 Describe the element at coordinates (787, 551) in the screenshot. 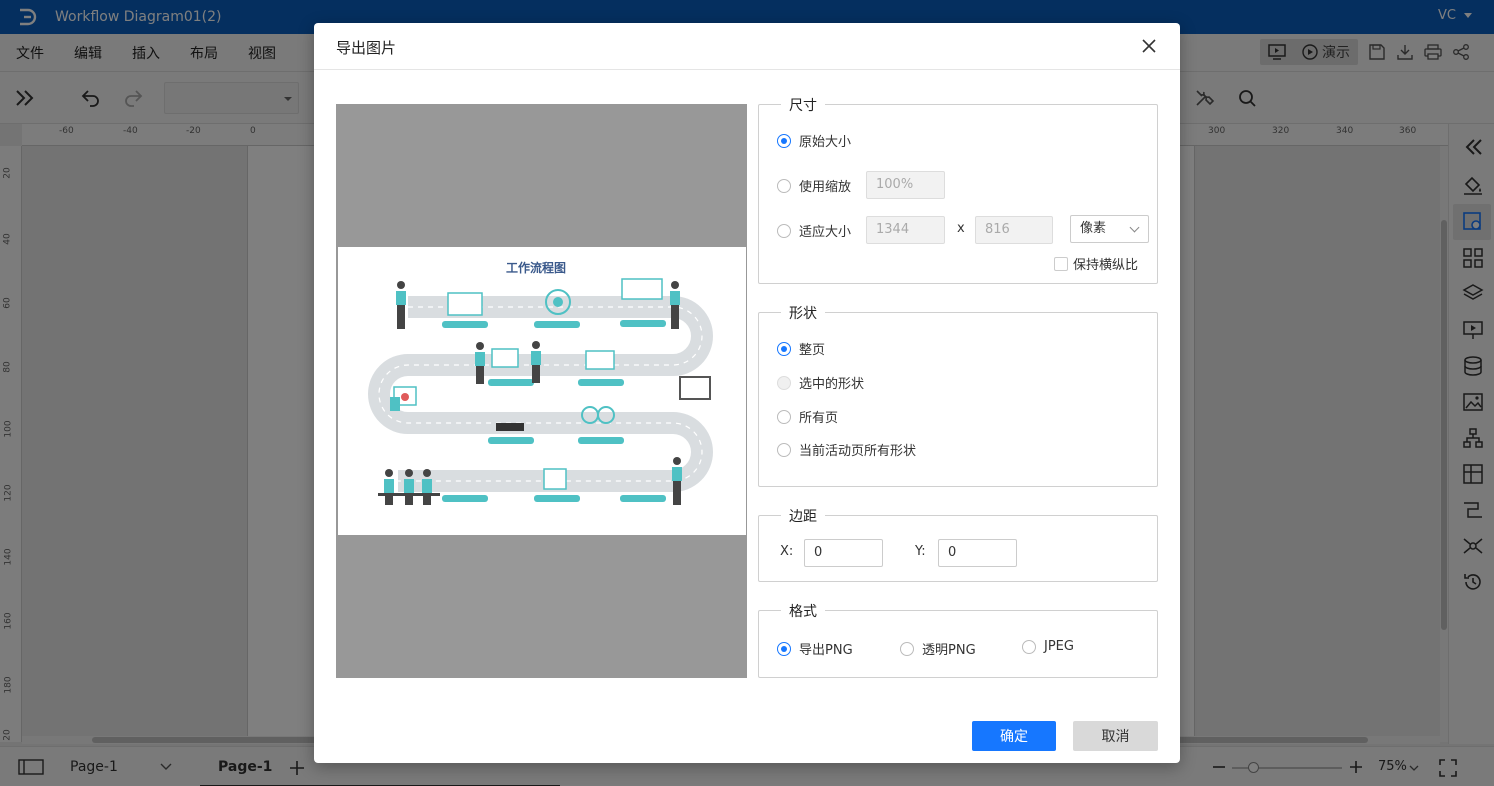

I see `margin-x-label: X:` at that location.